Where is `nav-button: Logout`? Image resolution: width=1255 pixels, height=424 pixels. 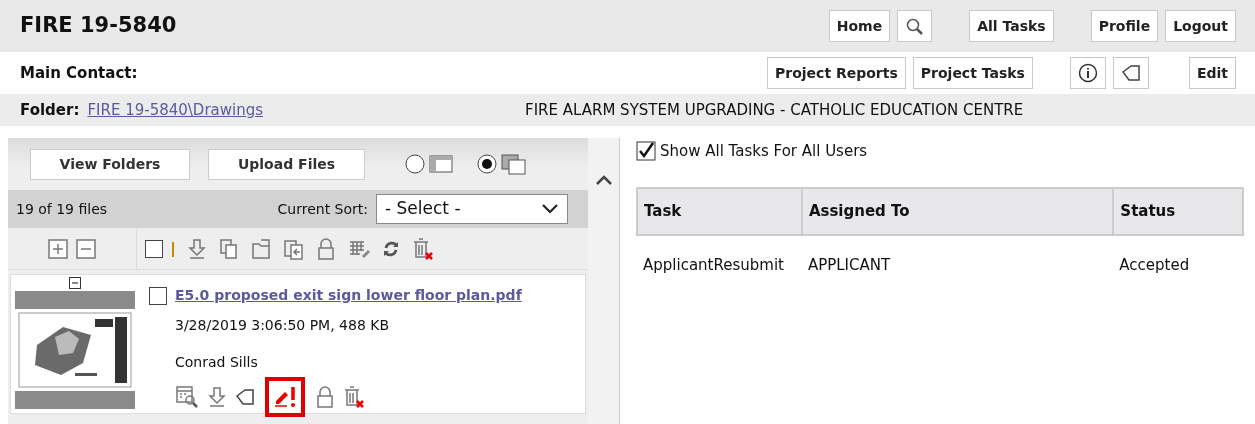
nav-button: Logout is located at coordinates (1200, 26).